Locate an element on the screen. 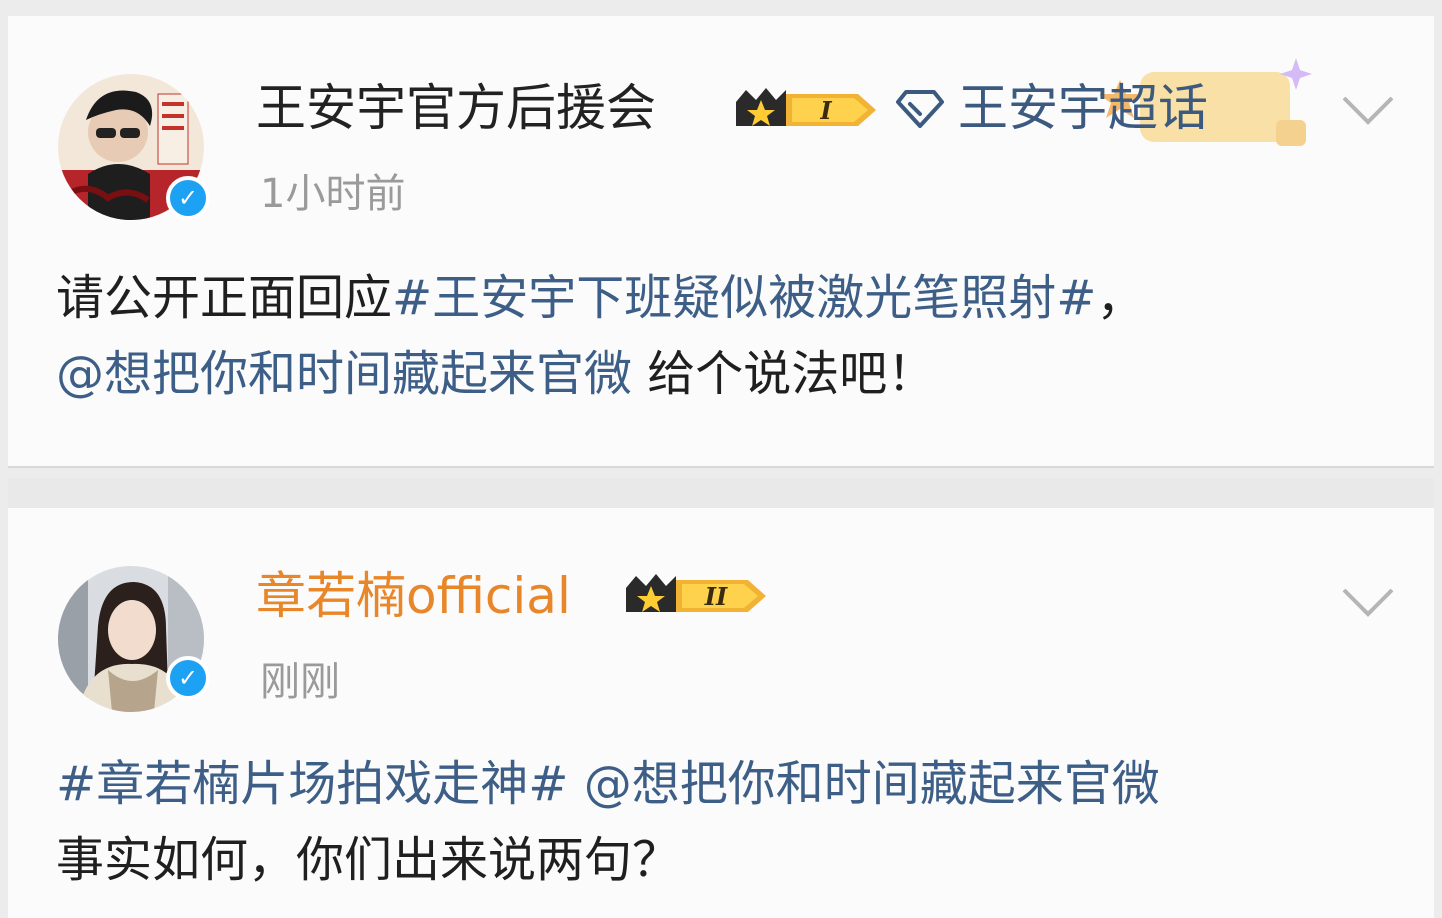 The width and height of the screenshot is (1442, 918). badge-level: I is located at coordinates (825, 110).